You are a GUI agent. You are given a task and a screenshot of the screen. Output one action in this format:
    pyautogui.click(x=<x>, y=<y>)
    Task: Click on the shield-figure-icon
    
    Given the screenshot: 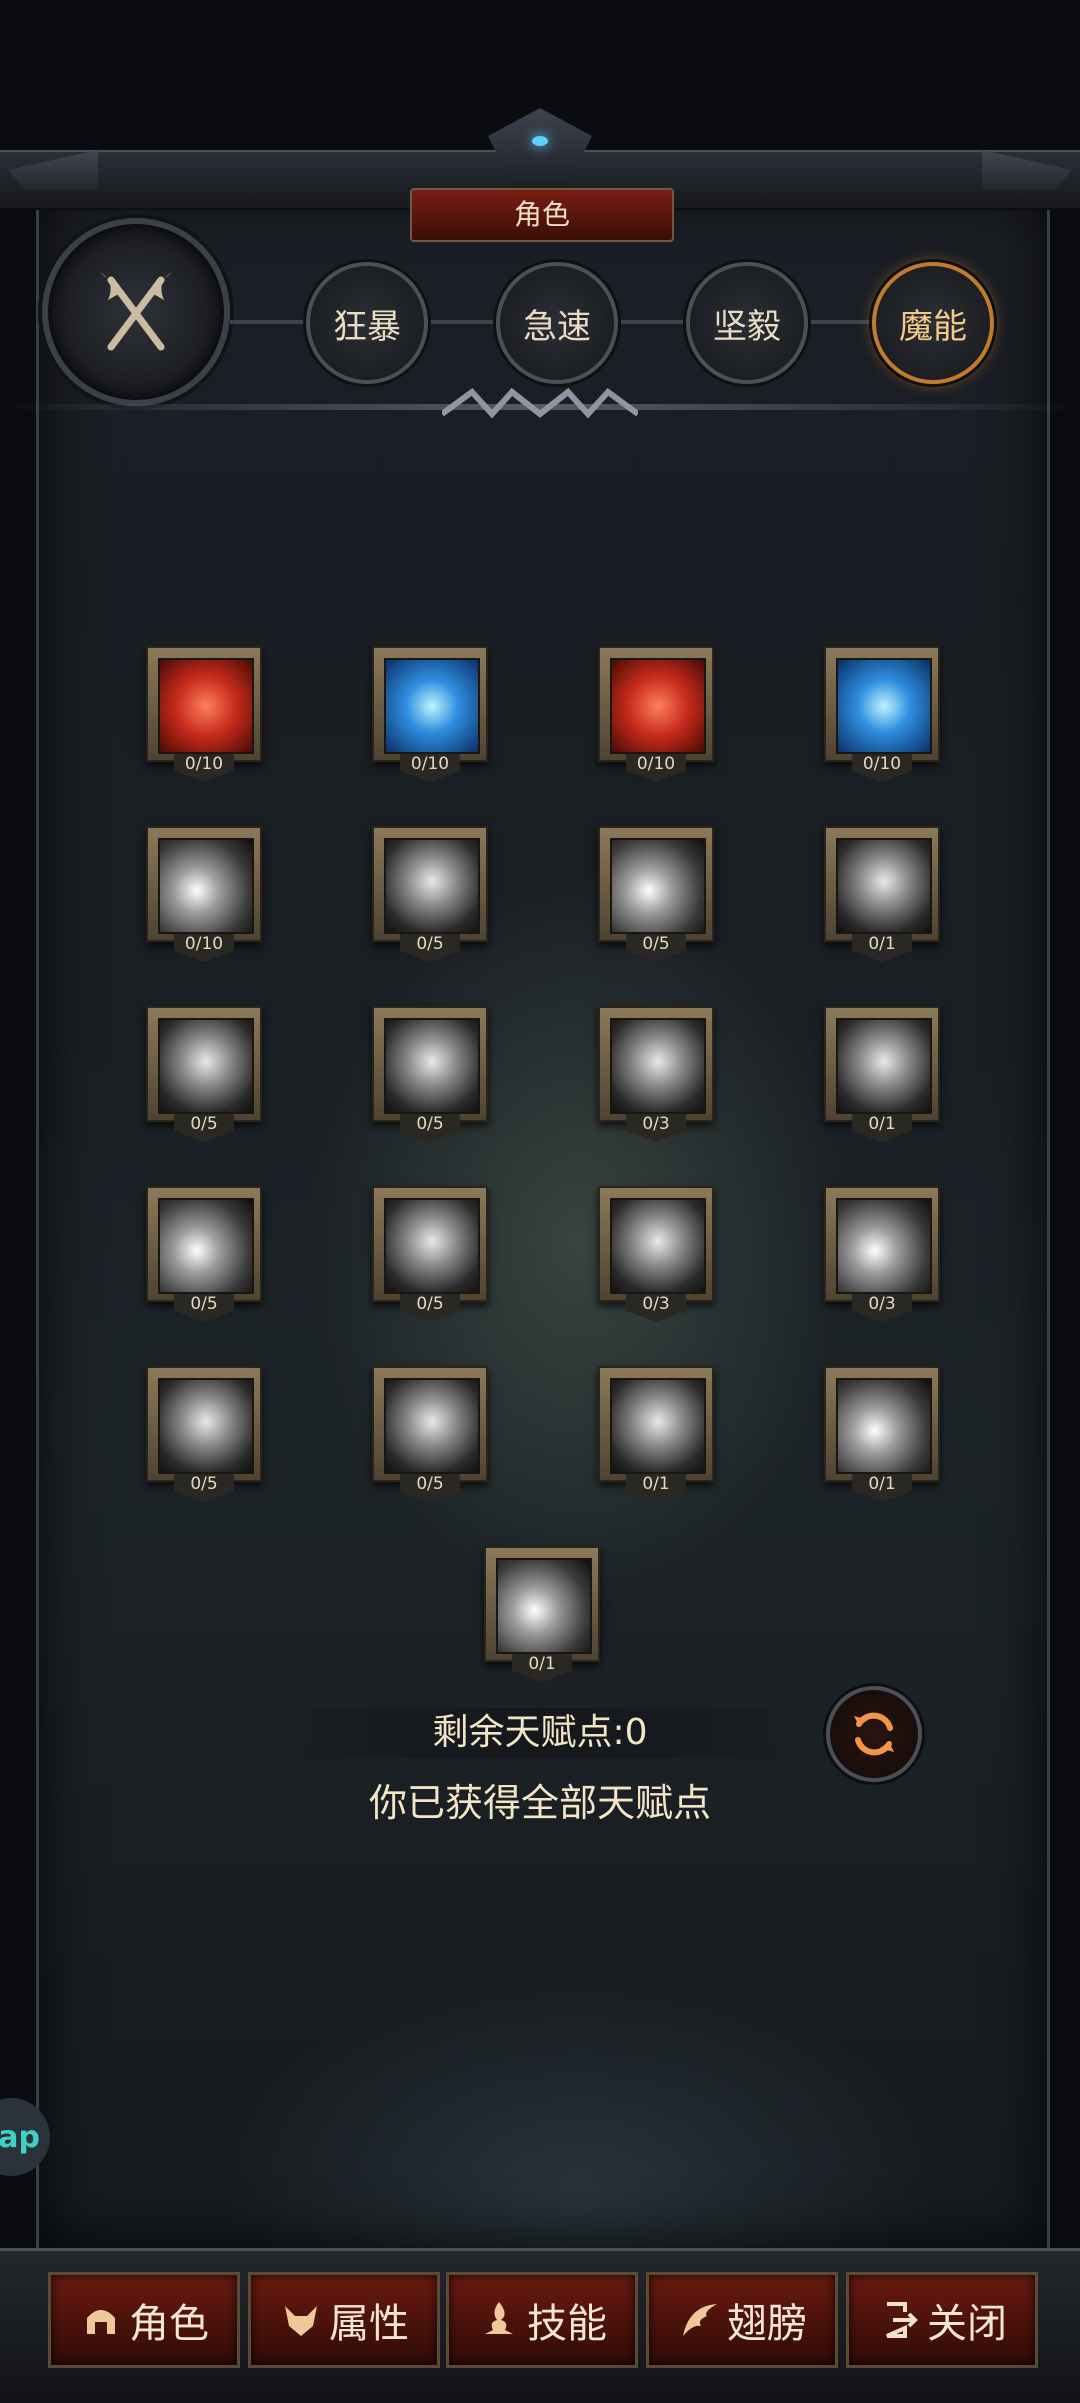 What is the action you would take?
    pyautogui.click(x=884, y=886)
    